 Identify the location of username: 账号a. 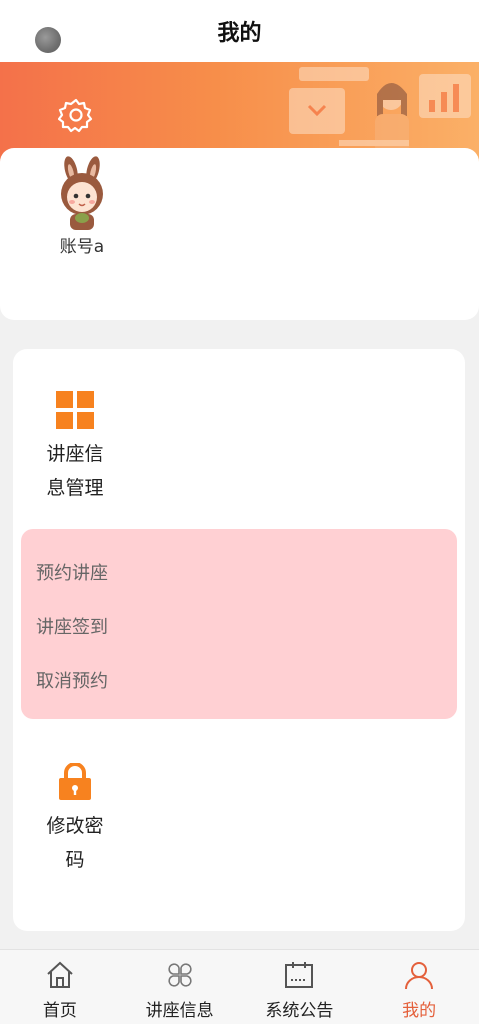
(82, 247).